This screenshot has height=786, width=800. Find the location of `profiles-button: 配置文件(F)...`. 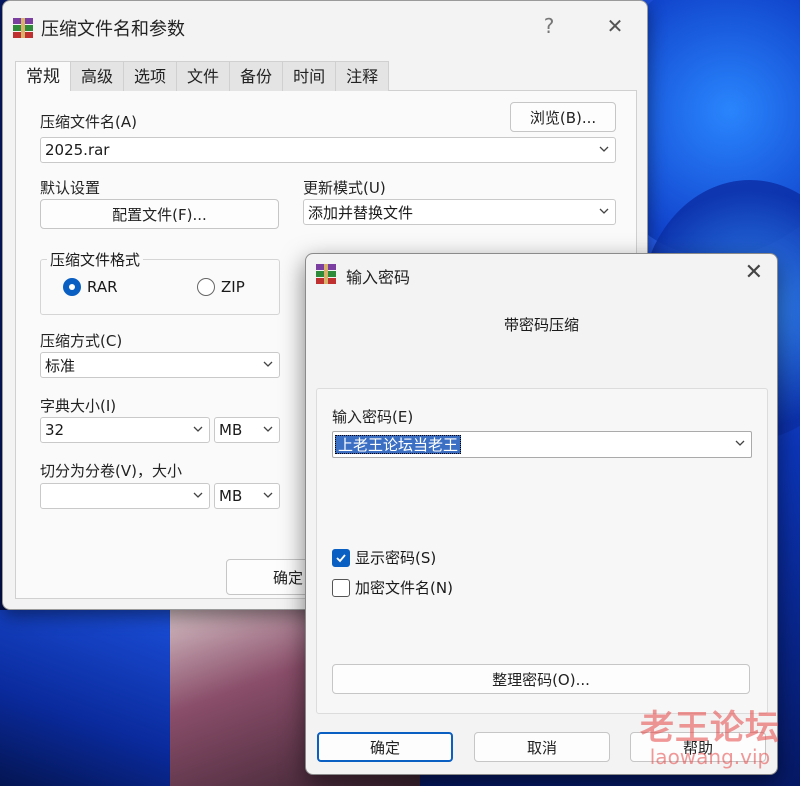

profiles-button: 配置文件(F)... is located at coordinates (159, 214).